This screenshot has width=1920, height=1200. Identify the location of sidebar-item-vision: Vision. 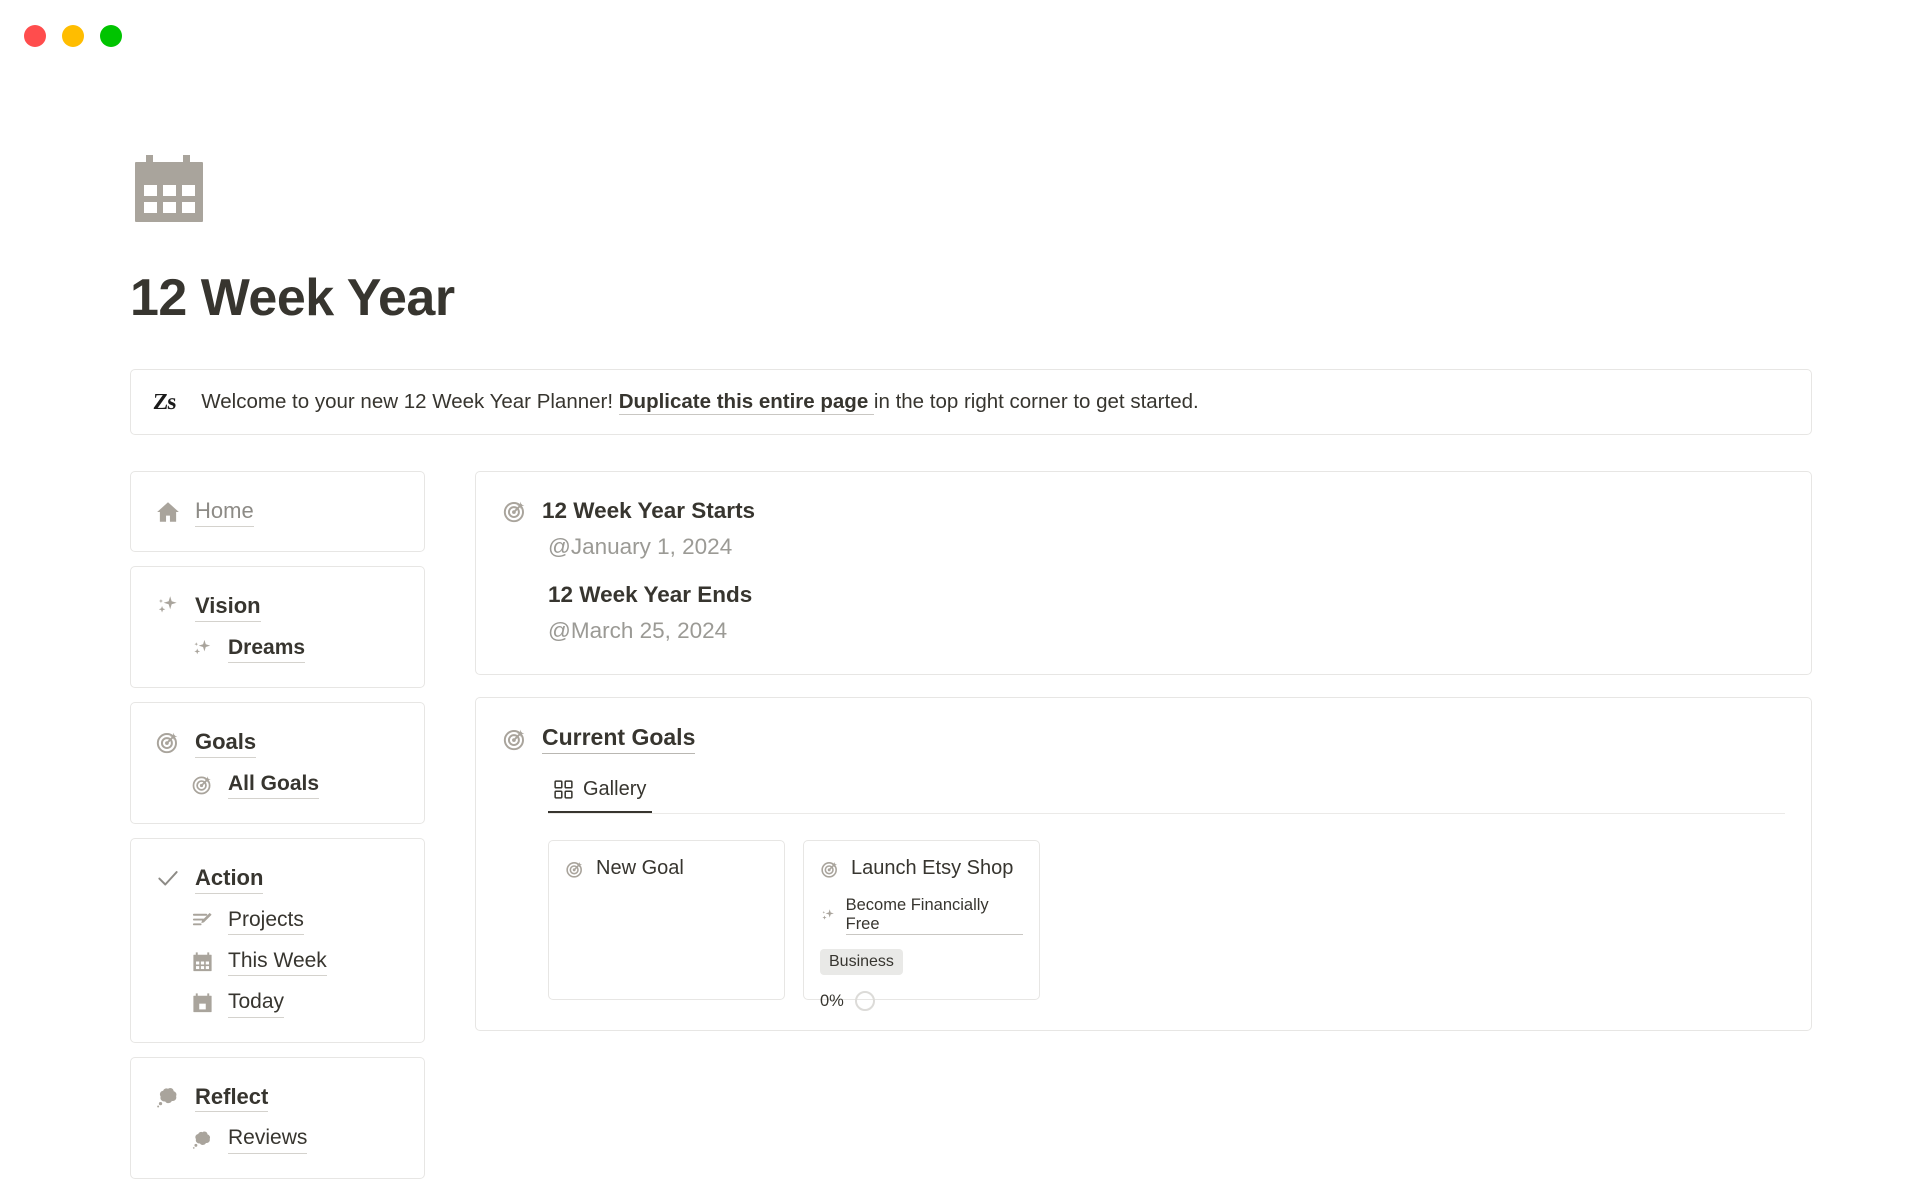
(277, 606).